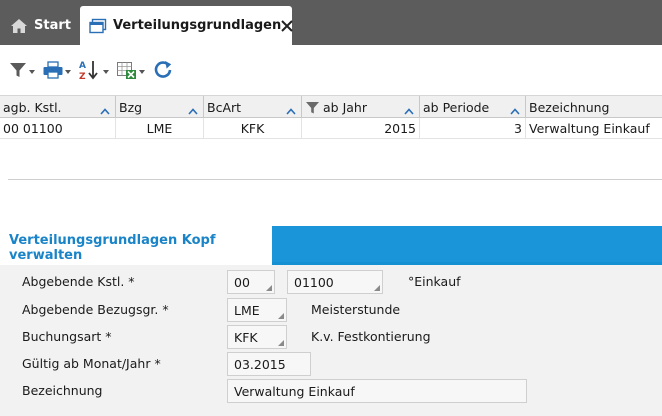 The height and width of the screenshot is (416, 662). Describe the element at coordinates (253, 128) in the screenshot. I see `cell-bcart: KFK` at that location.